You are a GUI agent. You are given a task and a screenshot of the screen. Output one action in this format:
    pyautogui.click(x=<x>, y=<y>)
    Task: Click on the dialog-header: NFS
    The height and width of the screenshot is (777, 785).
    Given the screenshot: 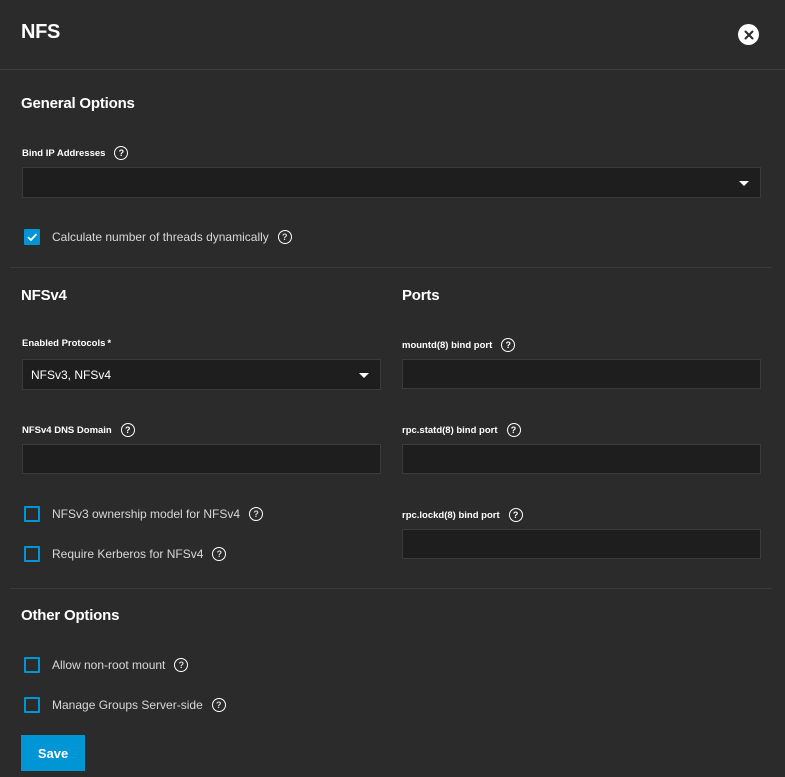 What is the action you would take?
    pyautogui.click(x=392, y=35)
    